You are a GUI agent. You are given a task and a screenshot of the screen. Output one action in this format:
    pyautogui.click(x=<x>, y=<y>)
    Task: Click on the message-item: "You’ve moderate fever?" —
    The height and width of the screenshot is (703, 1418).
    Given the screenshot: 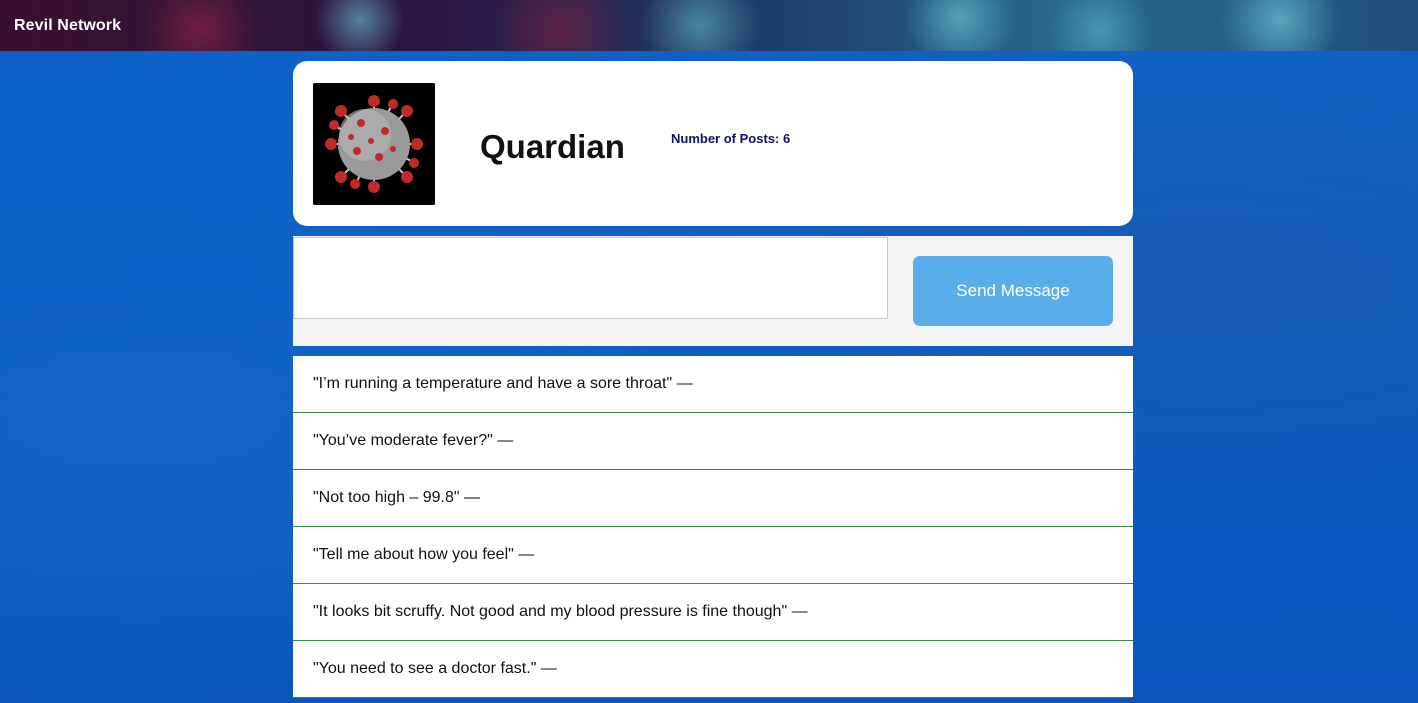 What is the action you would take?
    pyautogui.click(x=713, y=441)
    